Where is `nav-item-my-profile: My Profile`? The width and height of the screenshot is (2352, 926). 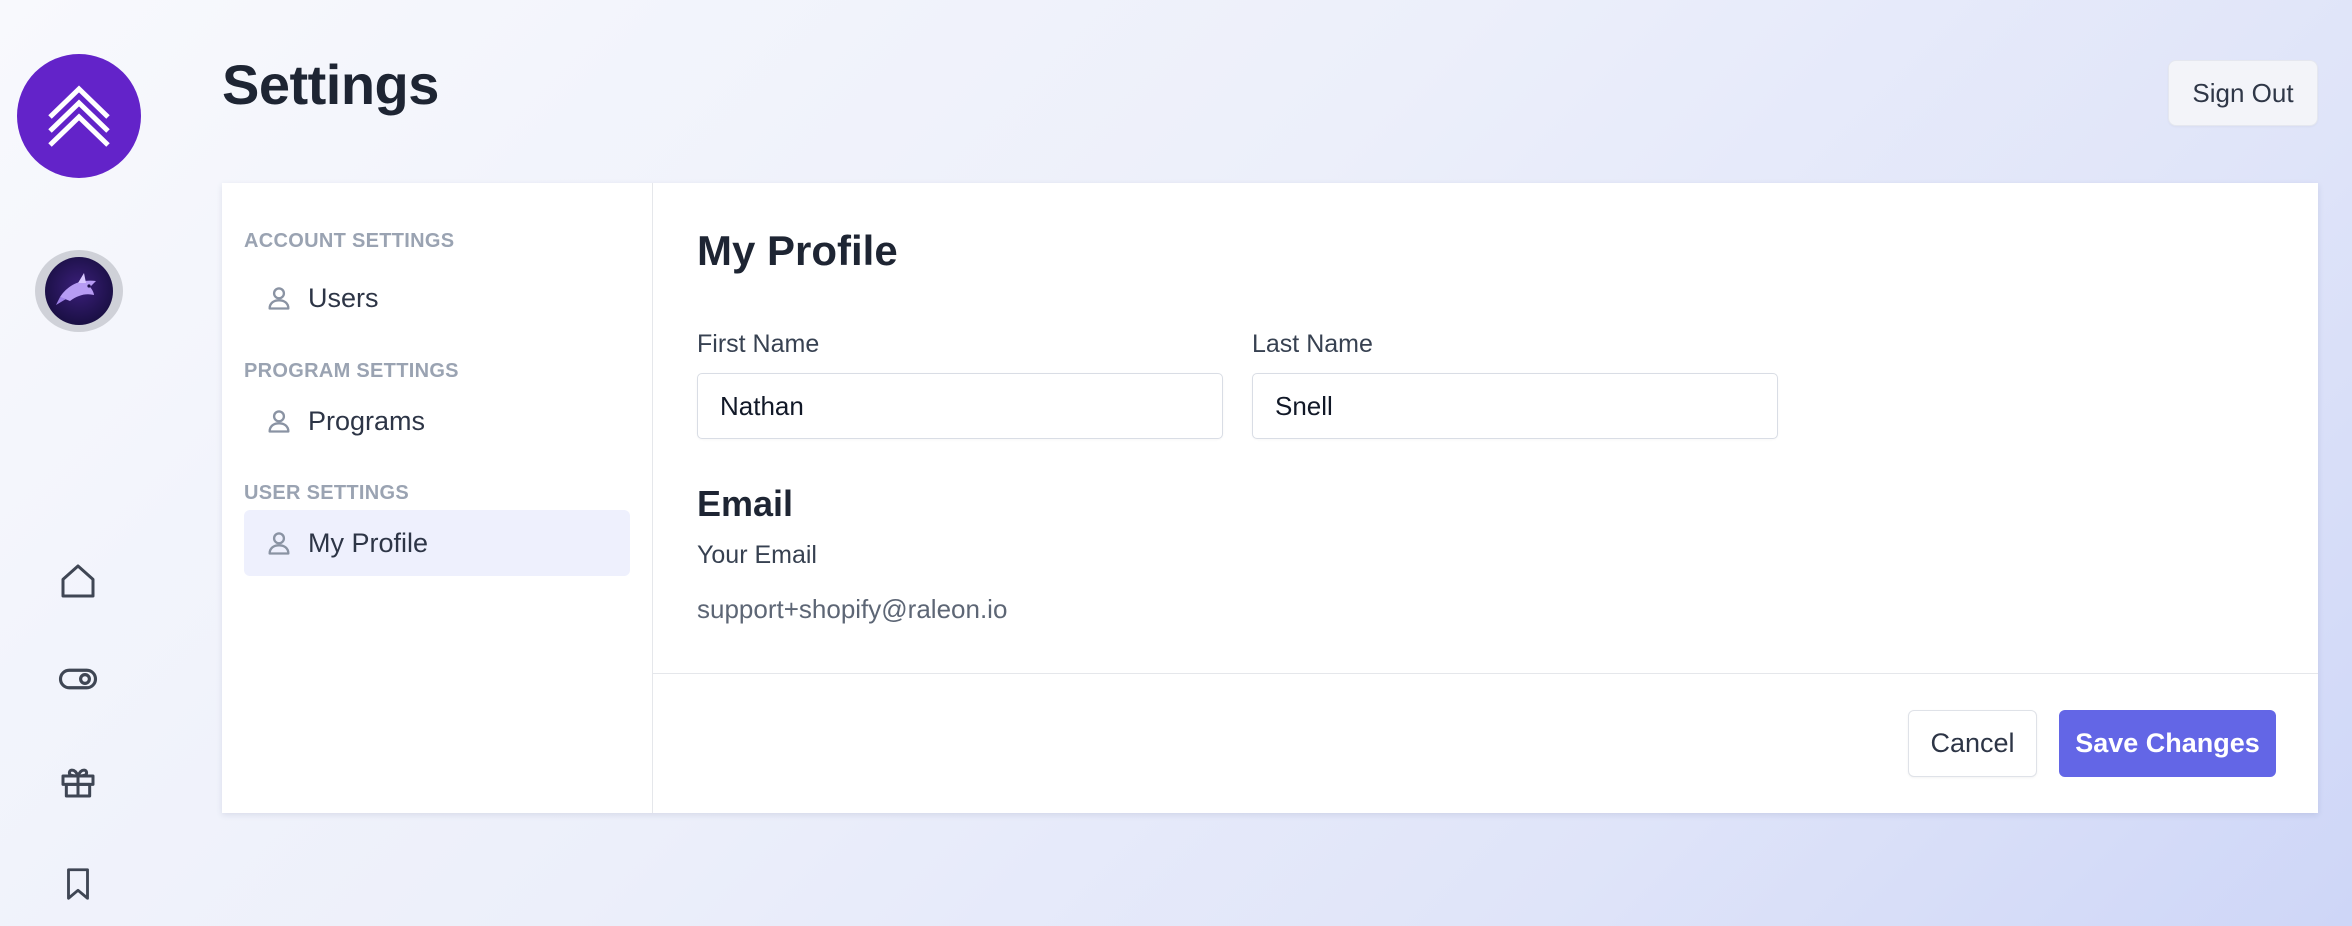
nav-item-my-profile: My Profile is located at coordinates (437, 543).